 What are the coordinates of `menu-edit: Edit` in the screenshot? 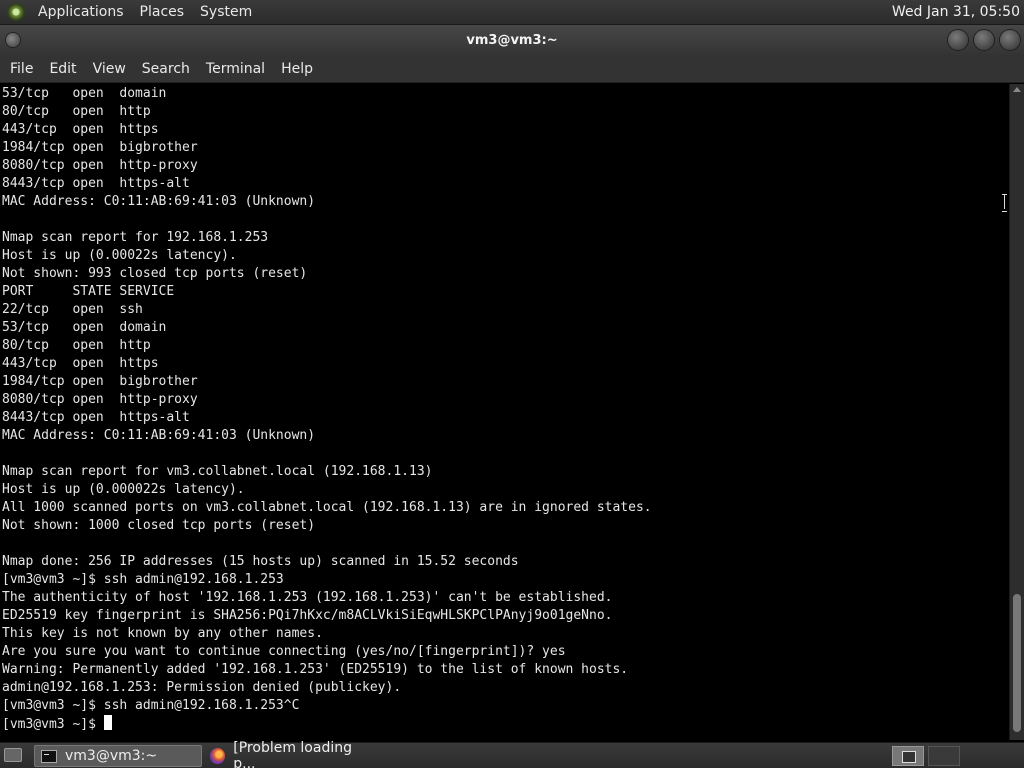 It's located at (62, 69).